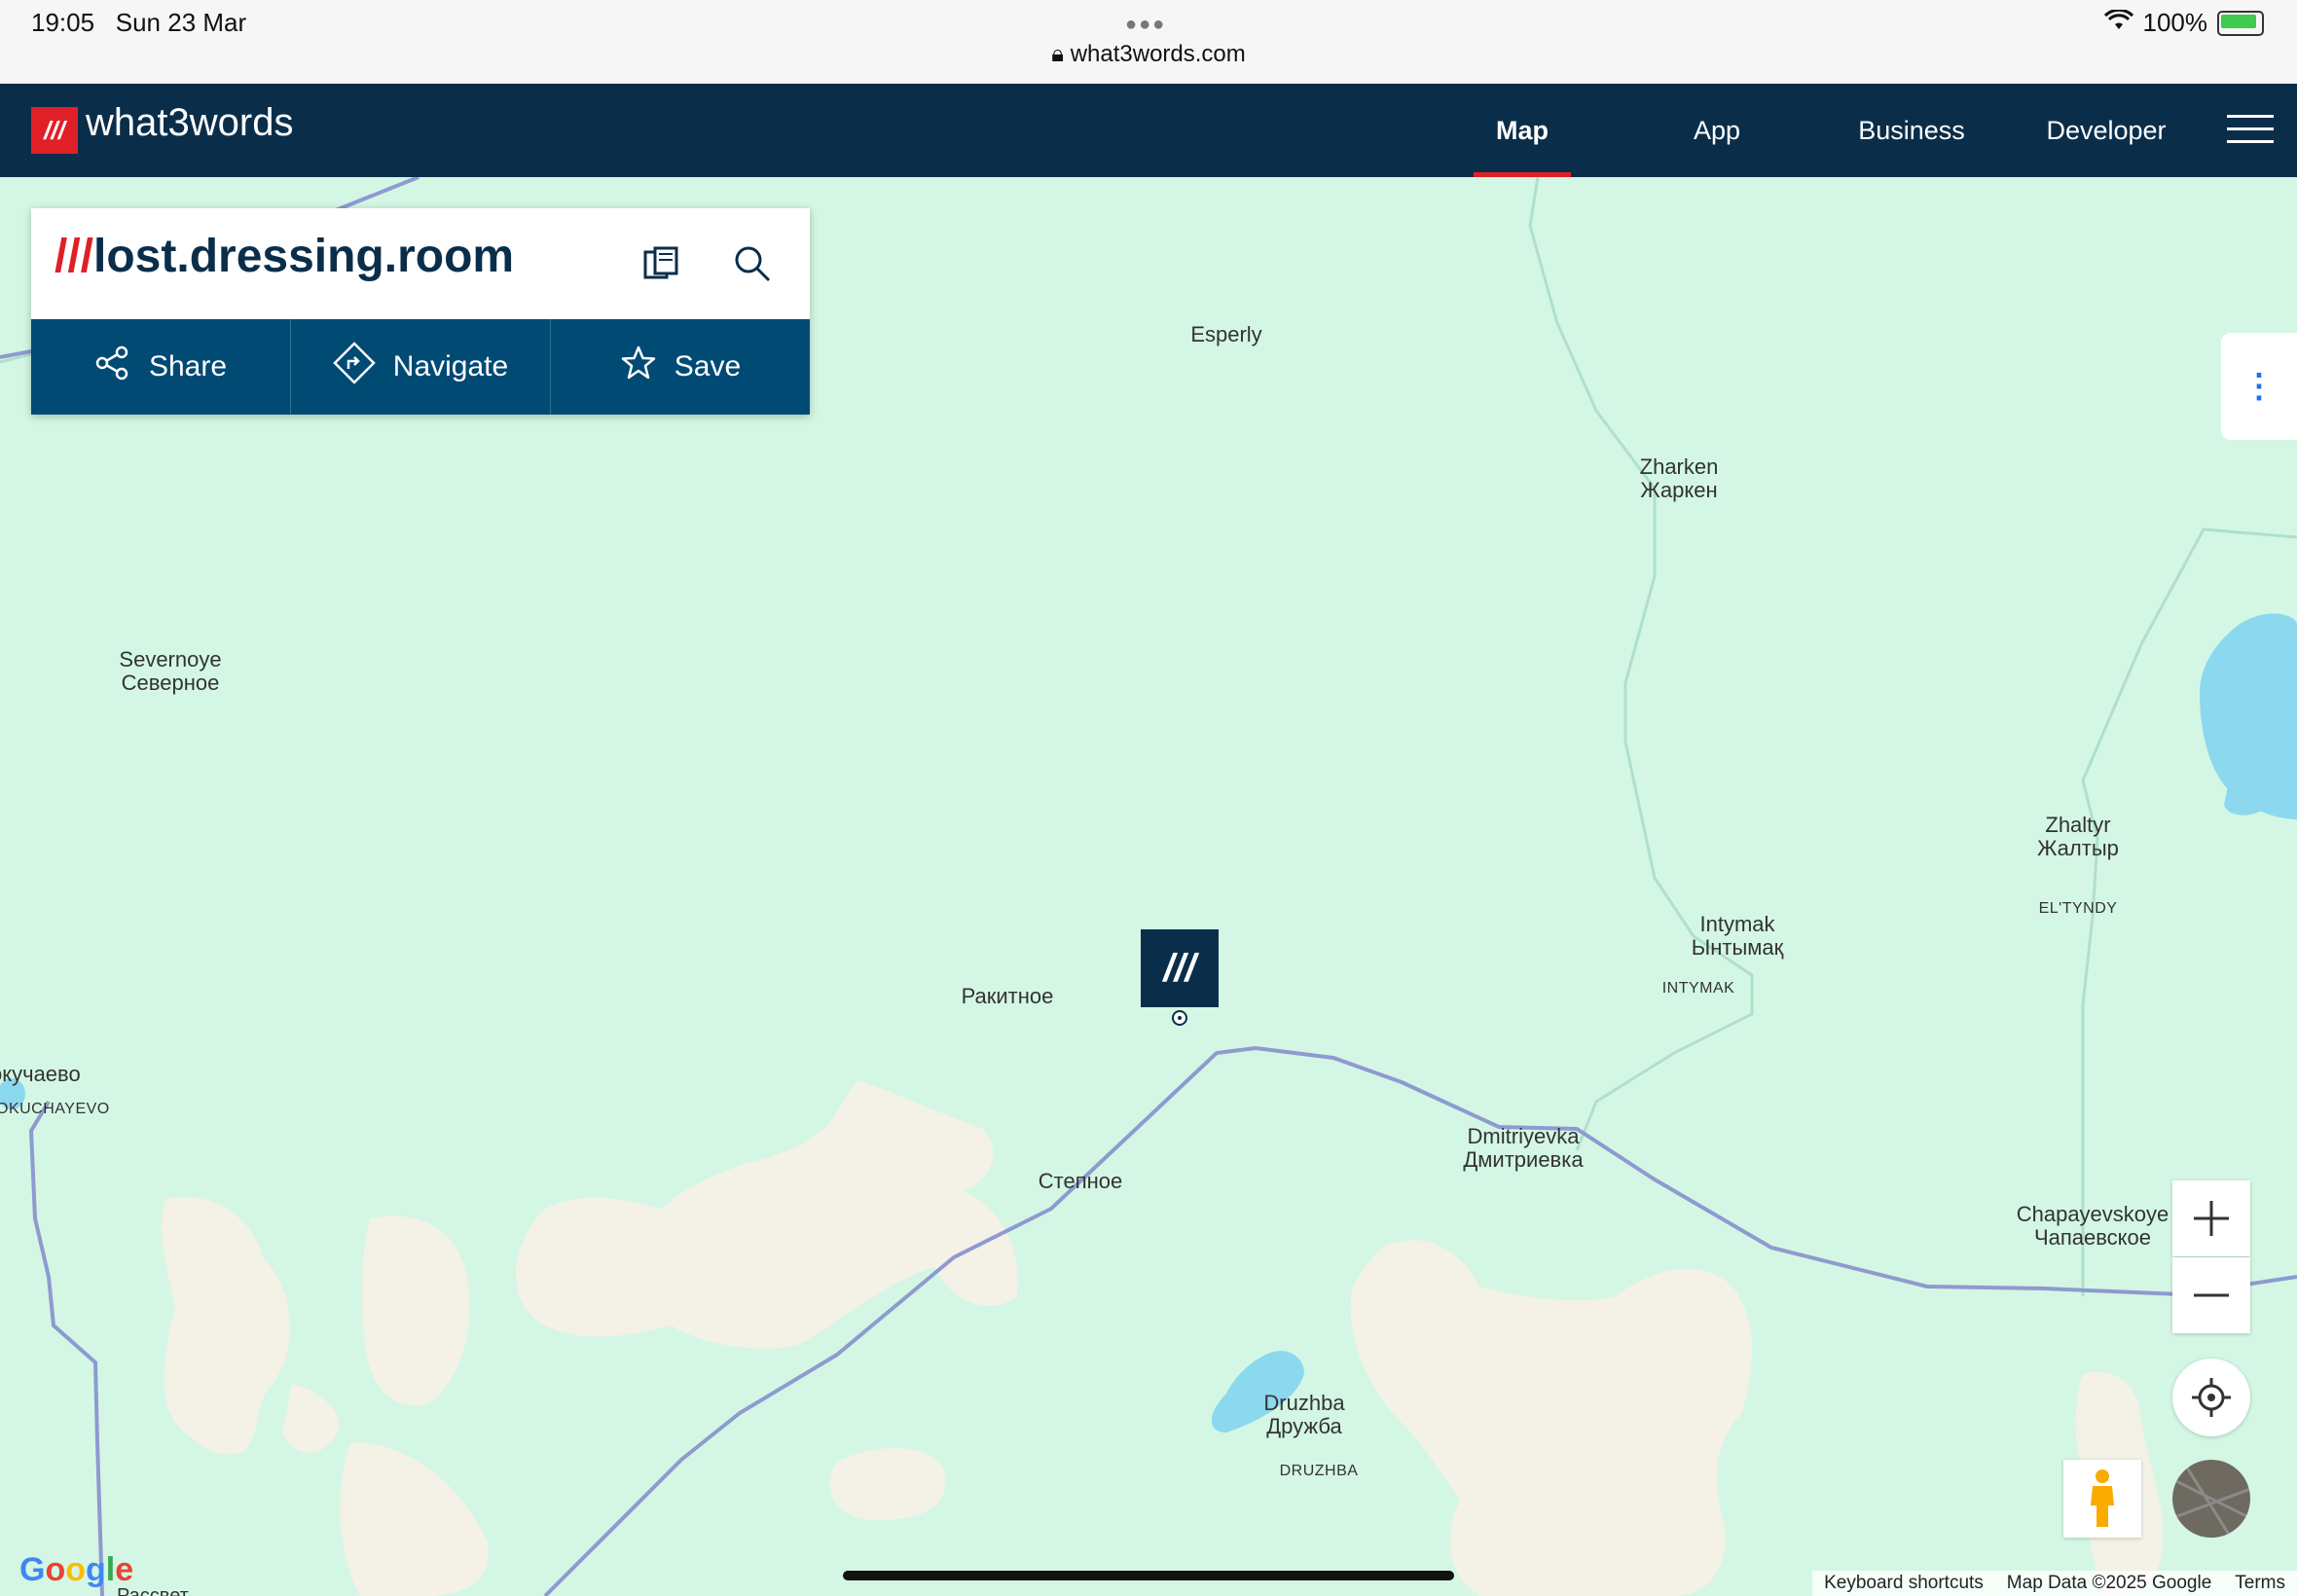  I want to click on place-label: INTYMAK, so click(1698, 989).